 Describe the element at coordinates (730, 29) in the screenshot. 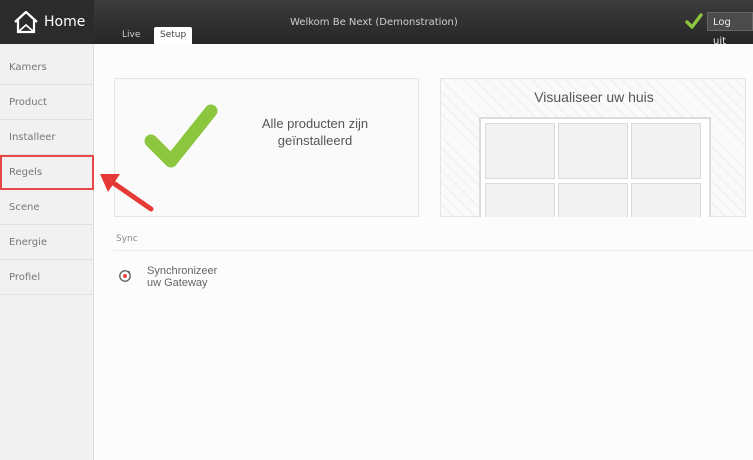

I see `logout-button: Log uit` at that location.